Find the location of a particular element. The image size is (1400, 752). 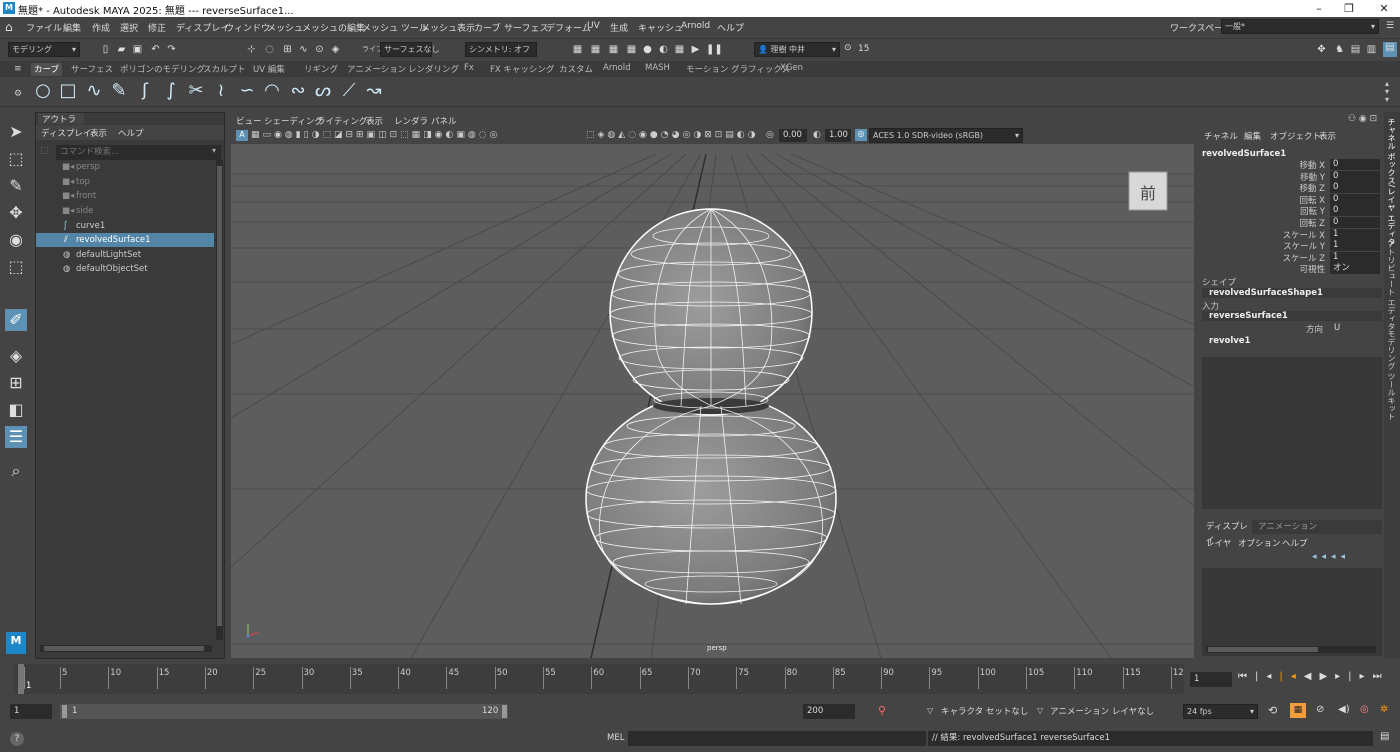

range-slider: 1 120 is located at coordinates (284, 711).